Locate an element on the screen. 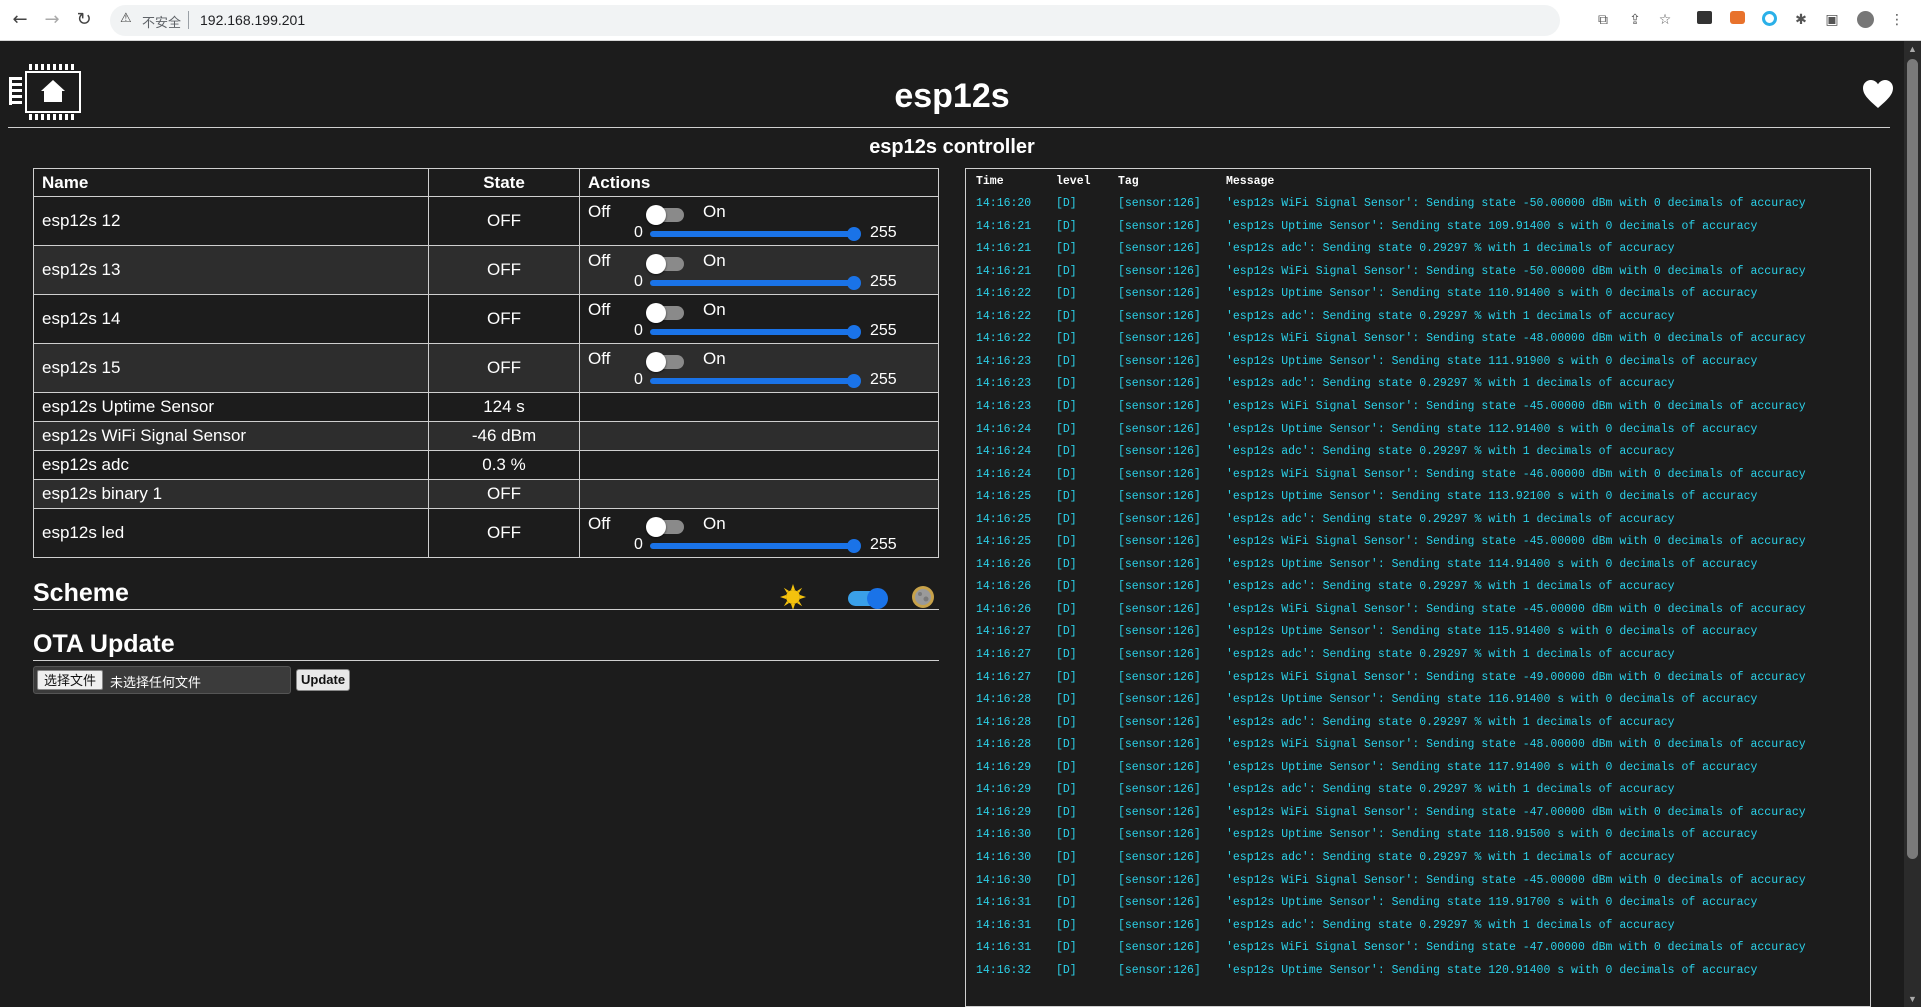 The height and width of the screenshot is (1007, 1921). log-time: 14:16:20 is located at coordinates (1004, 203).